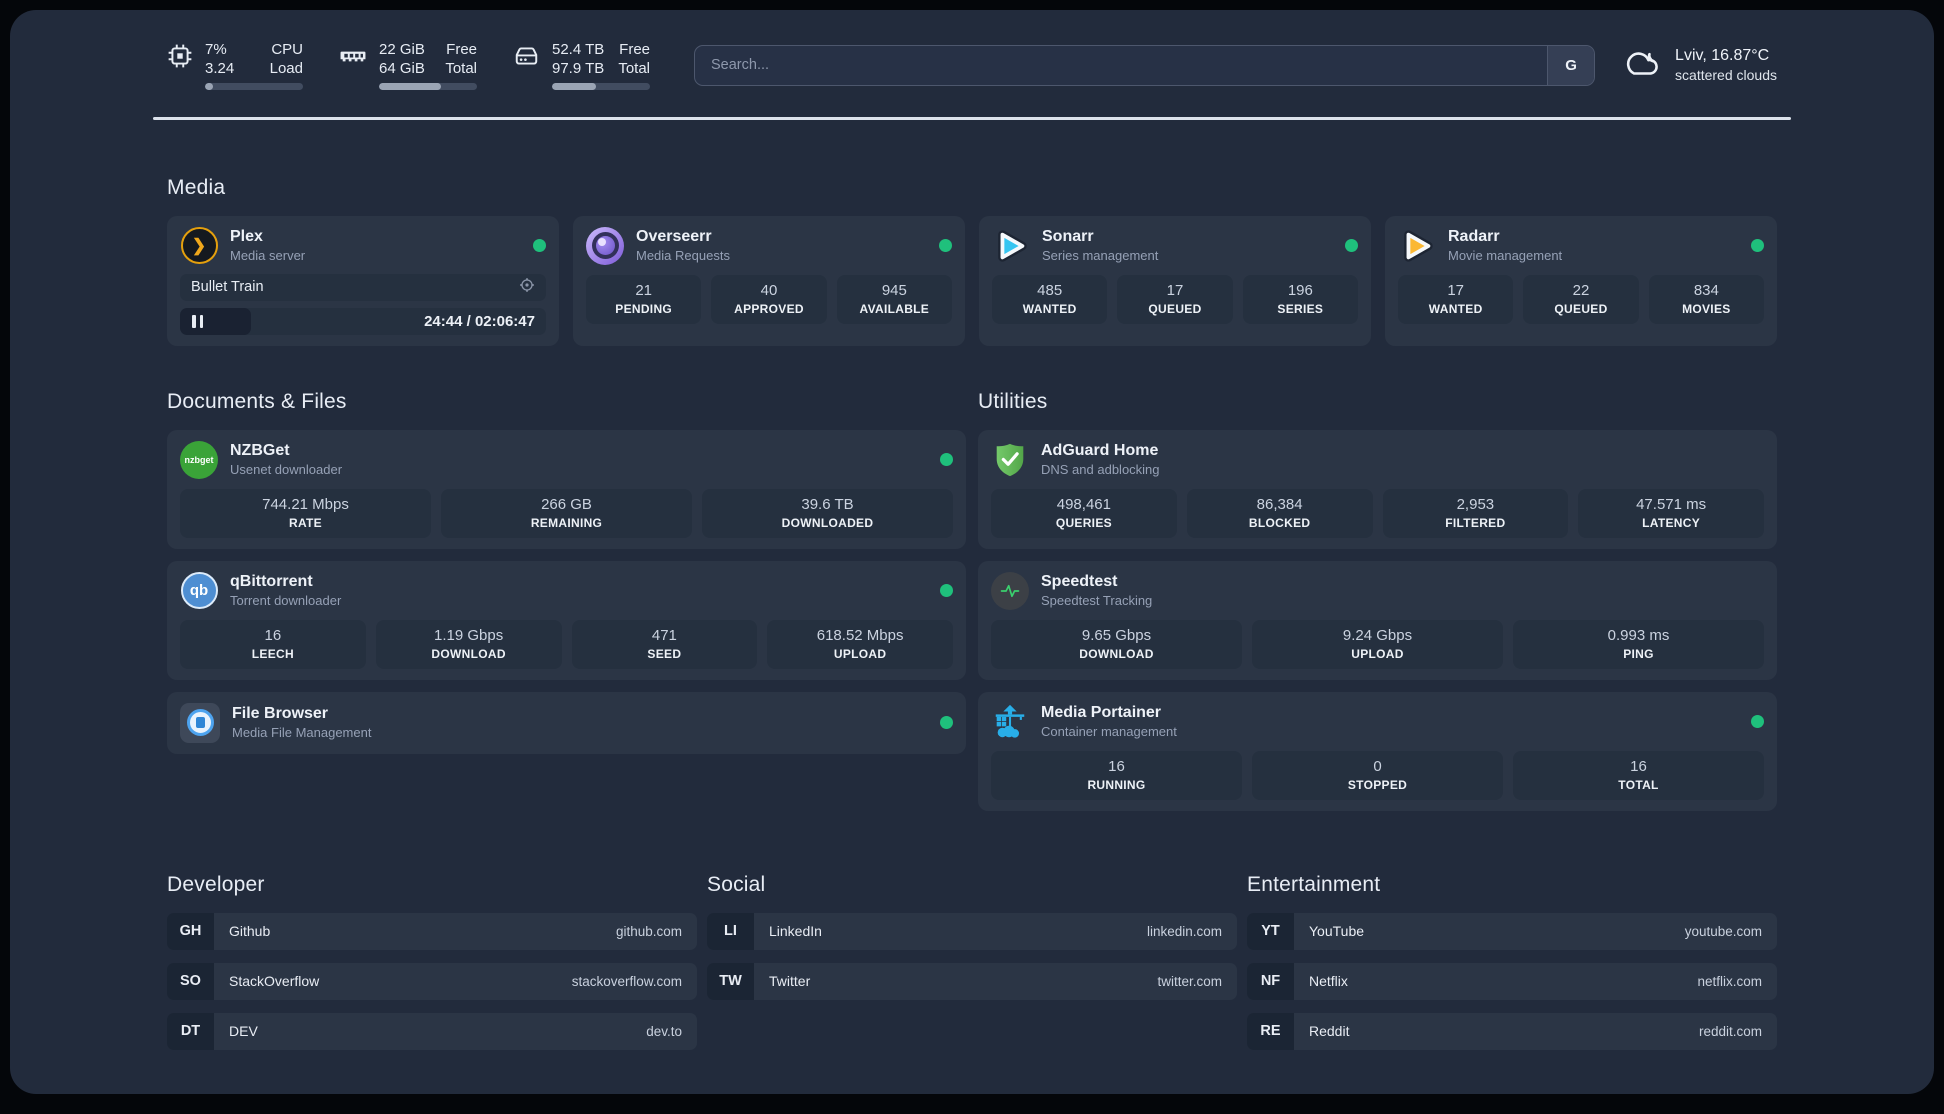 The width and height of the screenshot is (1944, 1114). What do you see at coordinates (432, 981) in the screenshot?
I see `link-stackoverflow: SO StackOverflow stackoverflow.com` at bounding box center [432, 981].